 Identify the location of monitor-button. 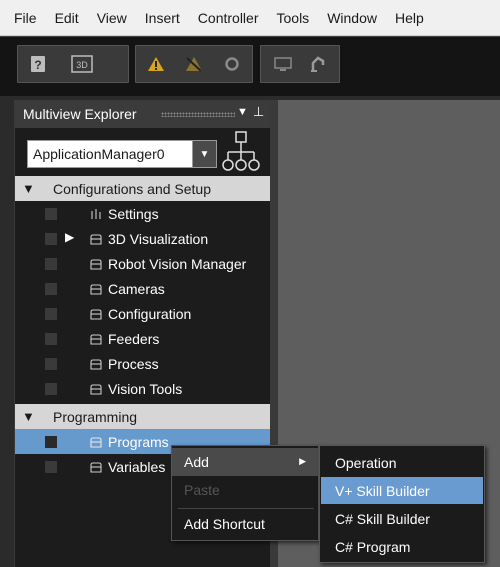
(283, 64).